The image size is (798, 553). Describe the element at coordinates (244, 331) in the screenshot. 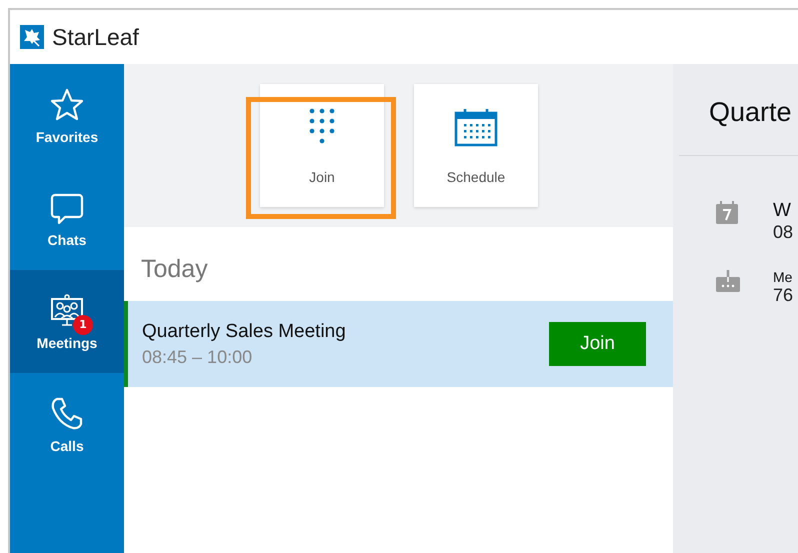

I see `meeting-title: Quarterly Sales Meeting` at that location.